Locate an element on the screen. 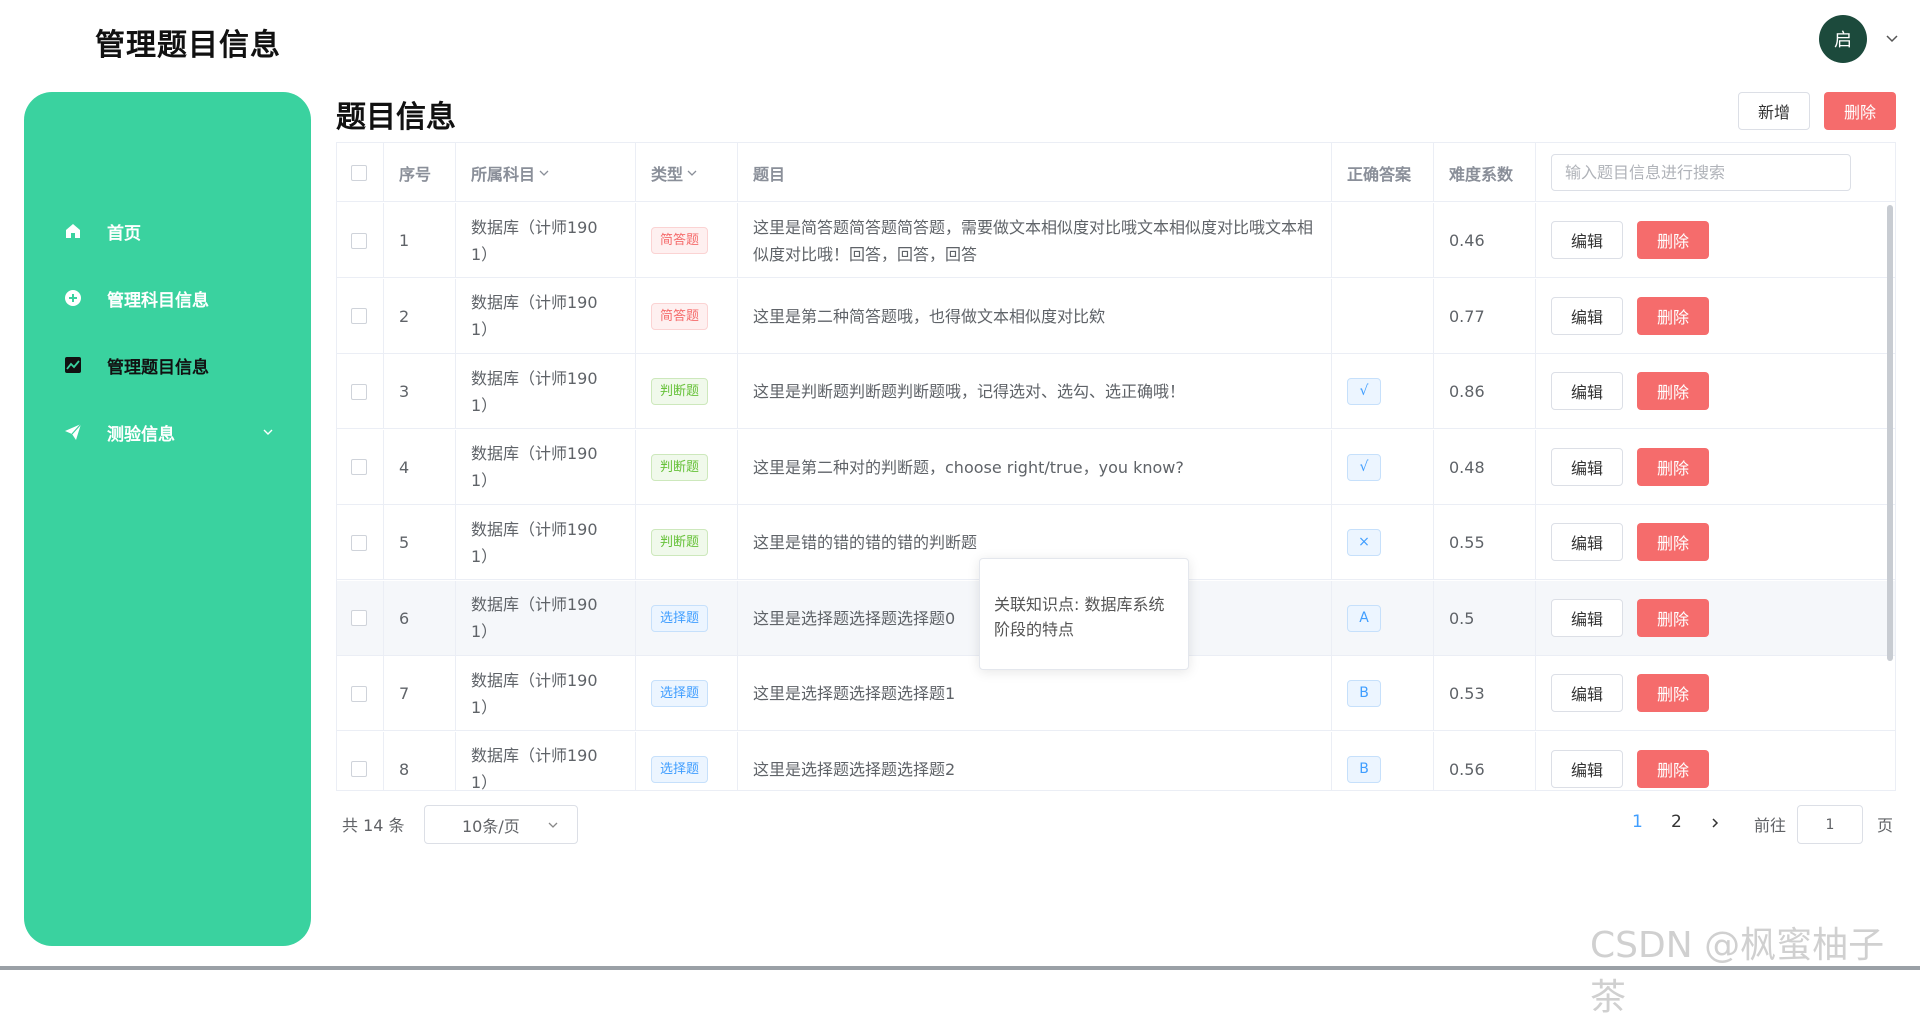 This screenshot has height=1020, width=1920. sidebar-item-label: 管理题目信息 is located at coordinates (158, 368).